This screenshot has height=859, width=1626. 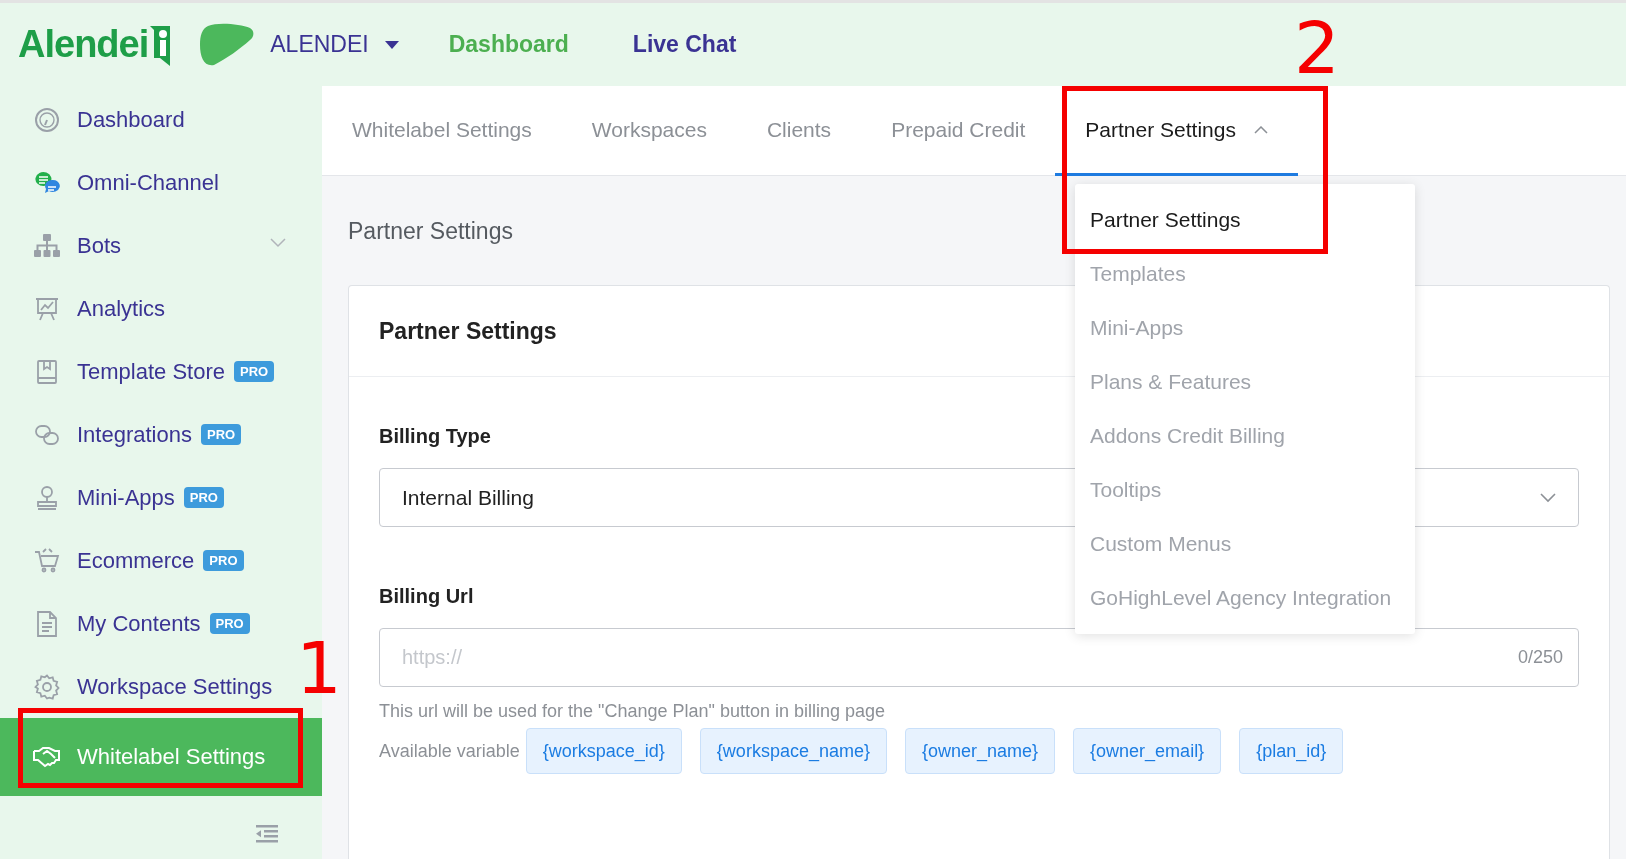 What do you see at coordinates (161, 497) in the screenshot?
I see `sidebar-item: Mini-Apps PRO` at bounding box center [161, 497].